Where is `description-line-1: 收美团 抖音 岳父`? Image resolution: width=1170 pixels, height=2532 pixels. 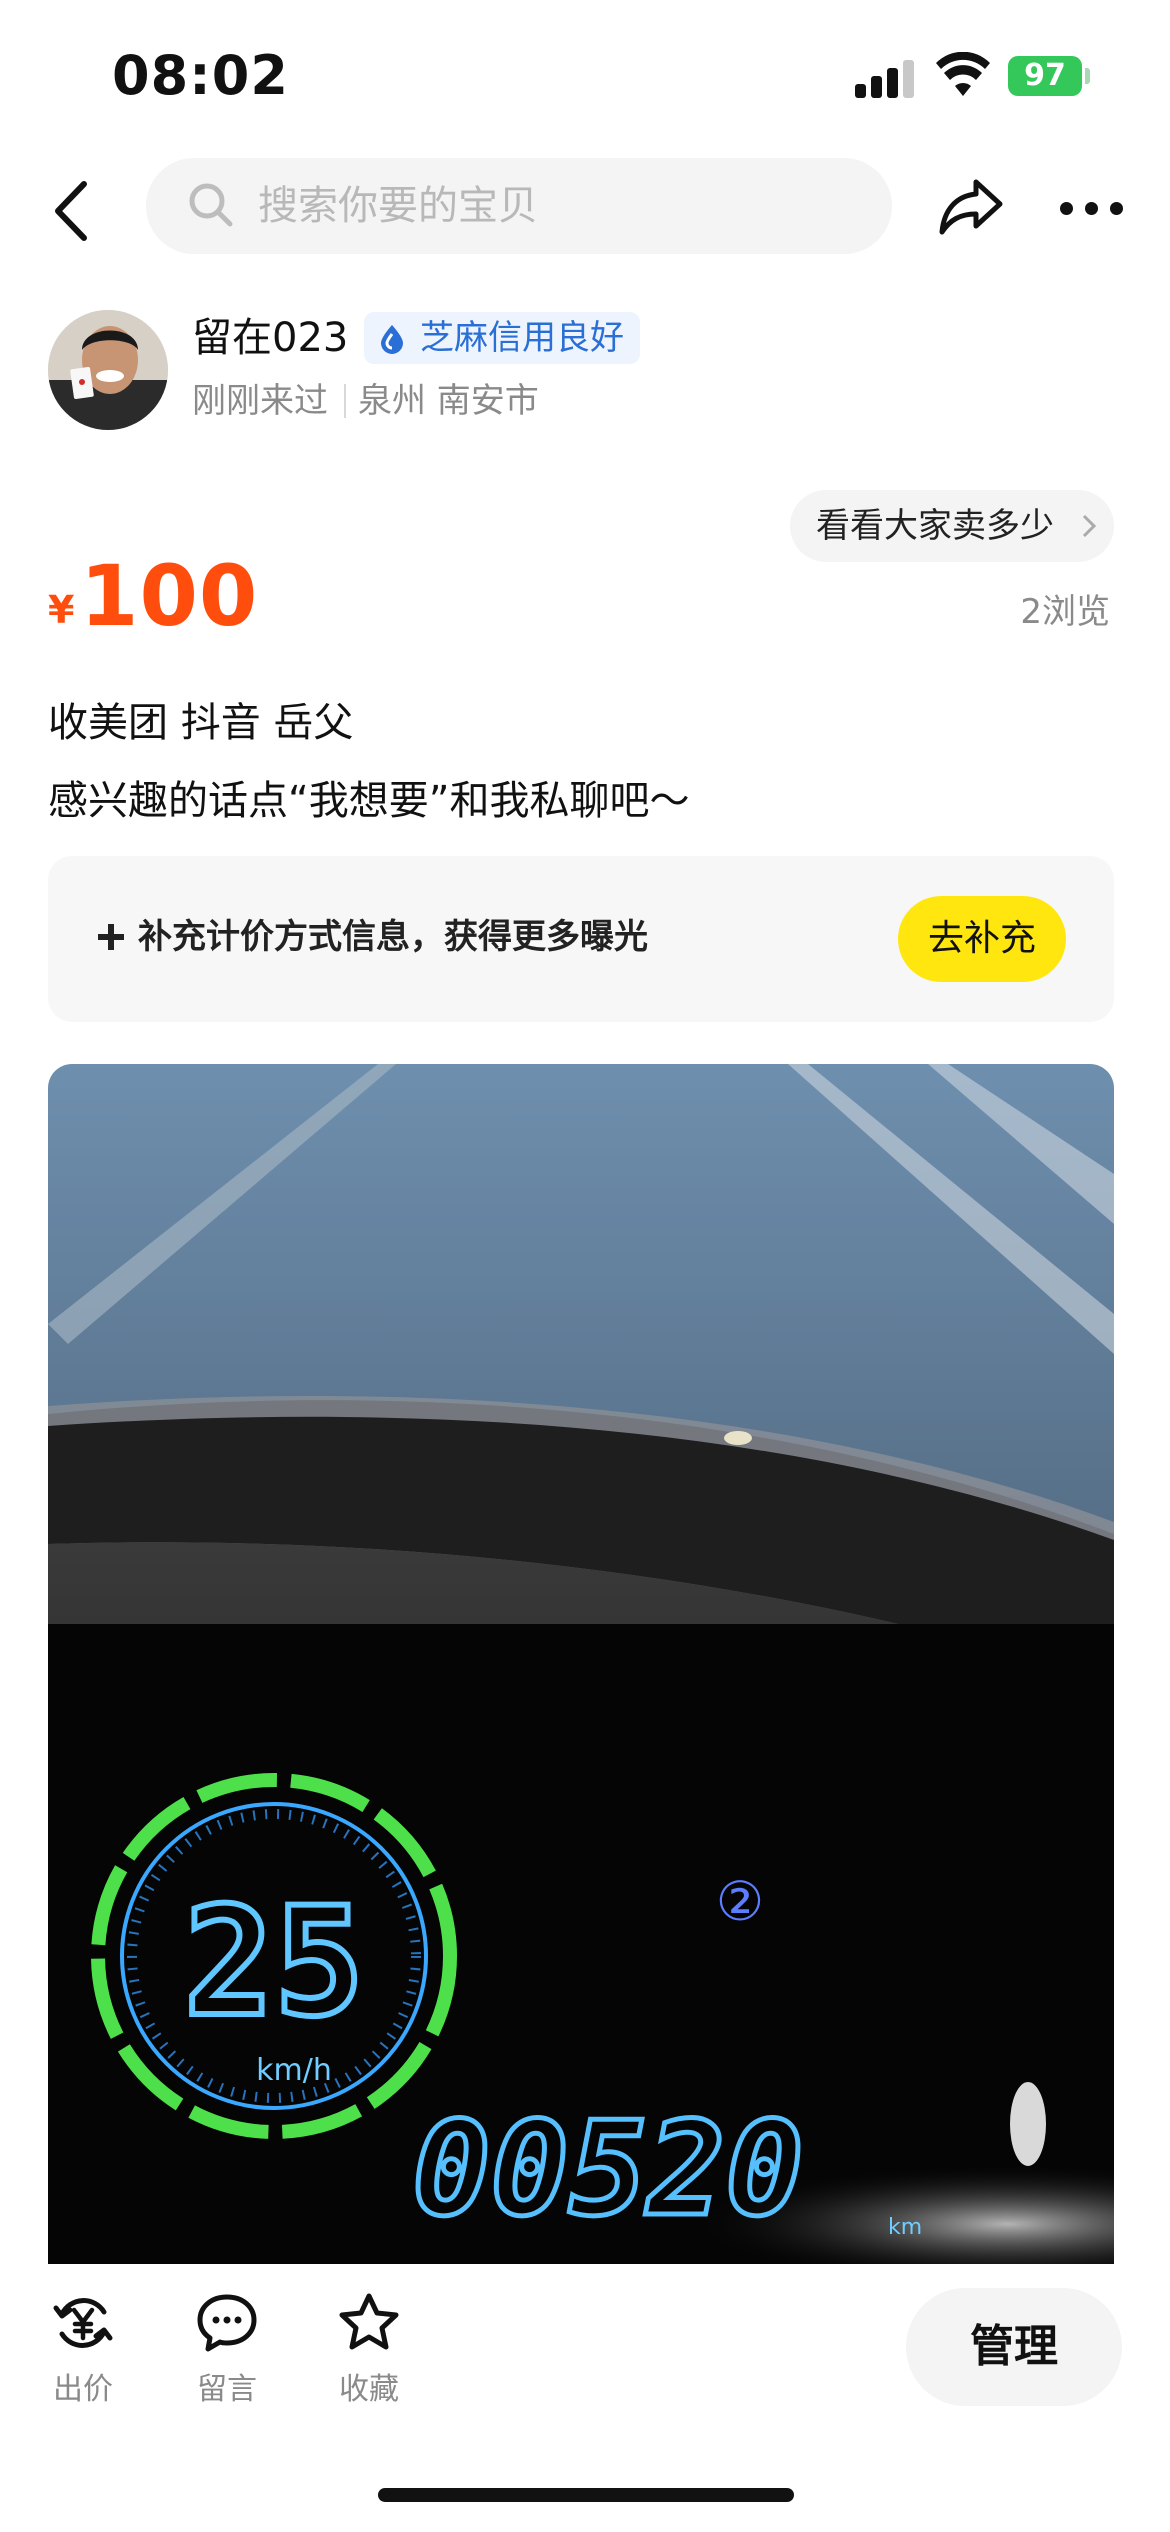 description-line-1: 收美团 抖音 岳父 is located at coordinates (201, 723).